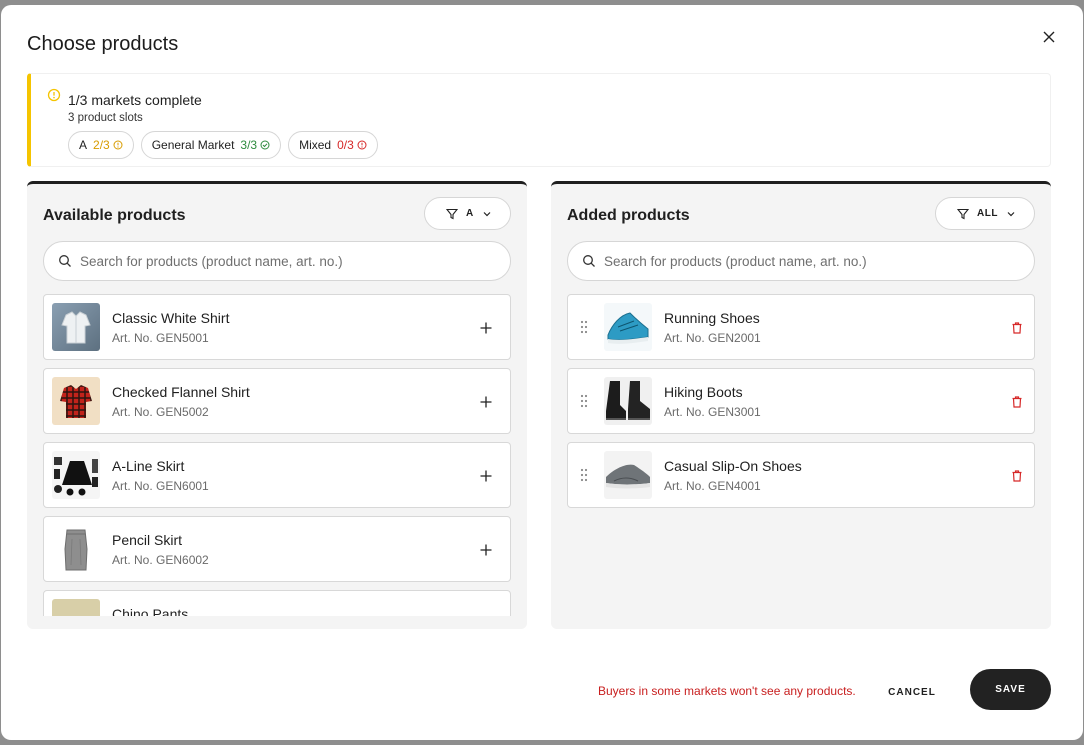 This screenshot has height=745, width=1084. Describe the element at coordinates (333, 145) in the screenshot. I see `market-chip-mixed: Mixed 0/3` at that location.